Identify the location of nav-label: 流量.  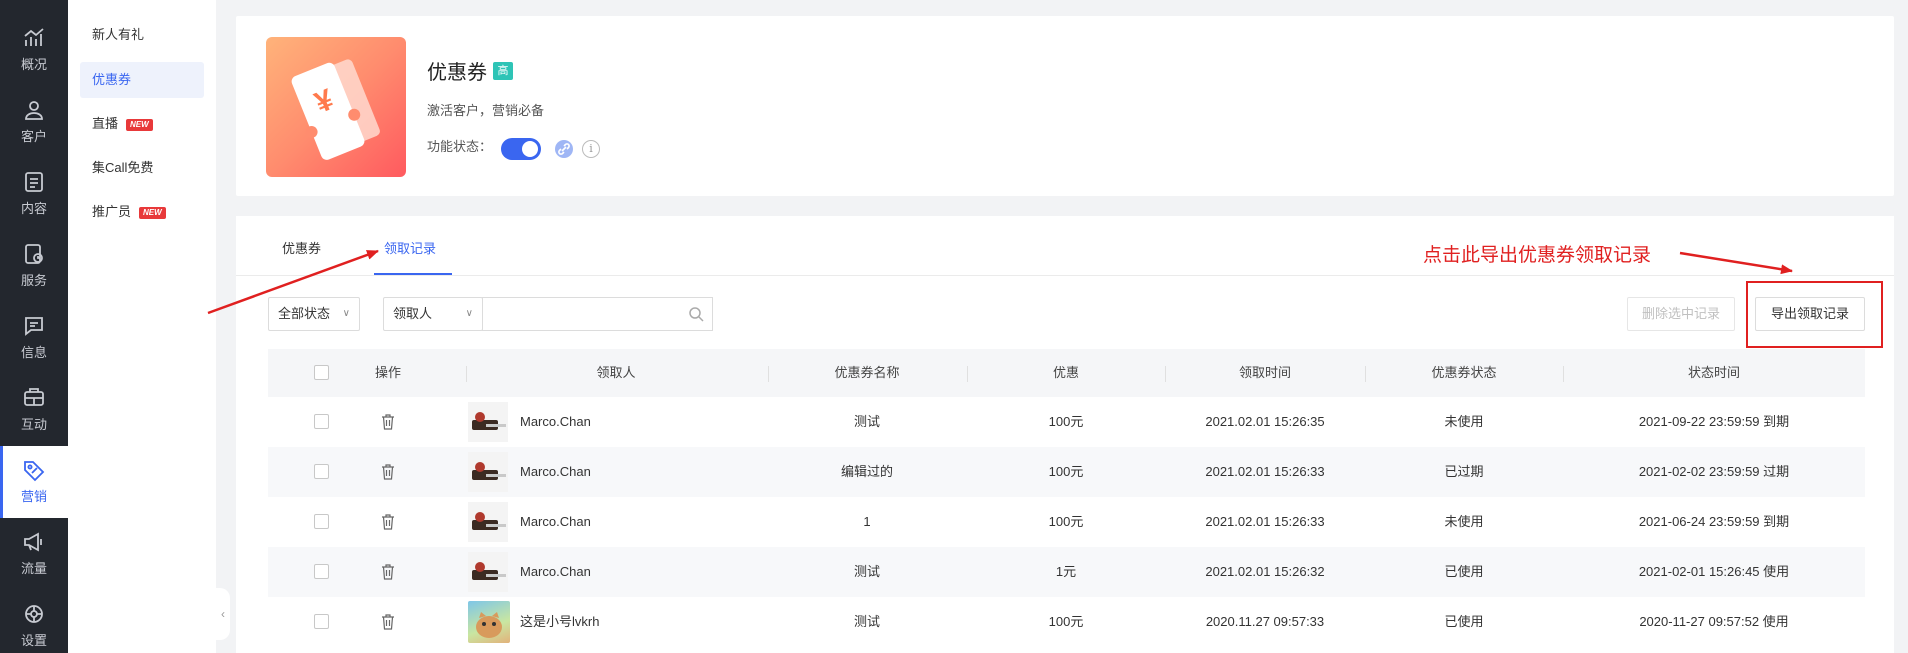
(33, 568).